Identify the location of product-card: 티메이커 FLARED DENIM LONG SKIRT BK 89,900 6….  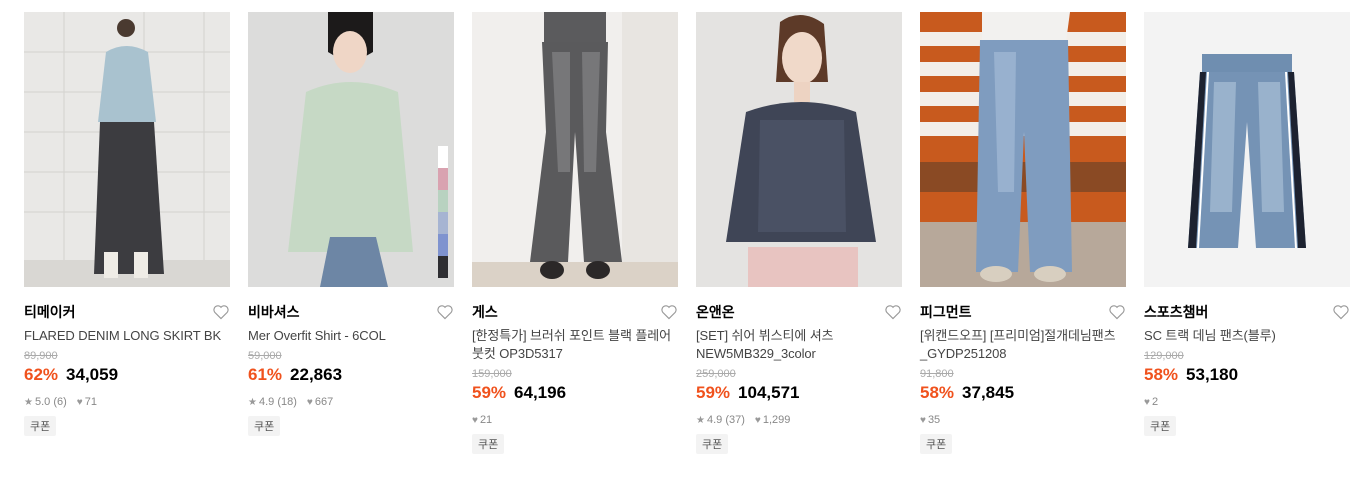
(127, 233).